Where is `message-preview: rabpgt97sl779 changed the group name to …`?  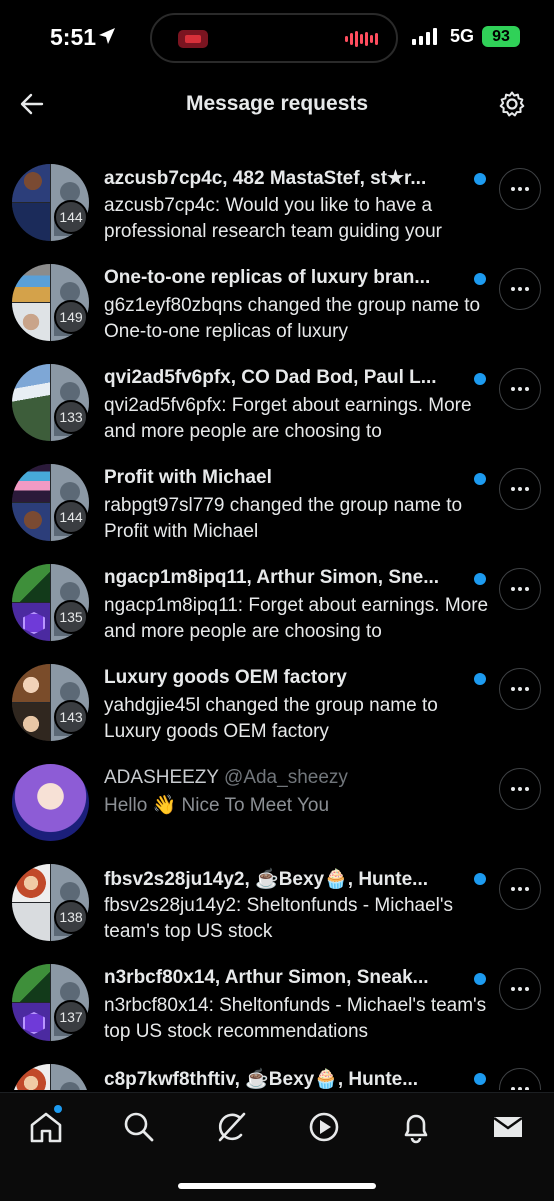 message-preview: rabpgt97sl779 changed the group name to … is located at coordinates (283, 518).